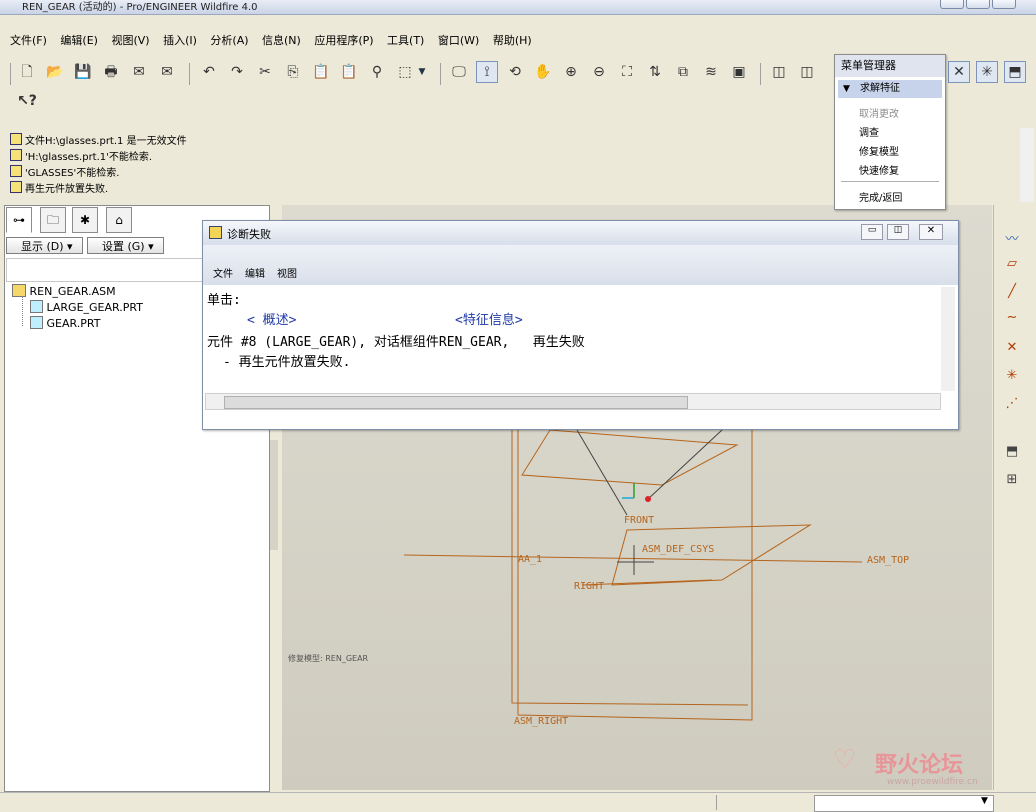 This screenshot has width=1036, height=812. Describe the element at coordinates (580, 265) in the screenshot. I see `dialog-menubar: 文件 编辑 视图` at that location.